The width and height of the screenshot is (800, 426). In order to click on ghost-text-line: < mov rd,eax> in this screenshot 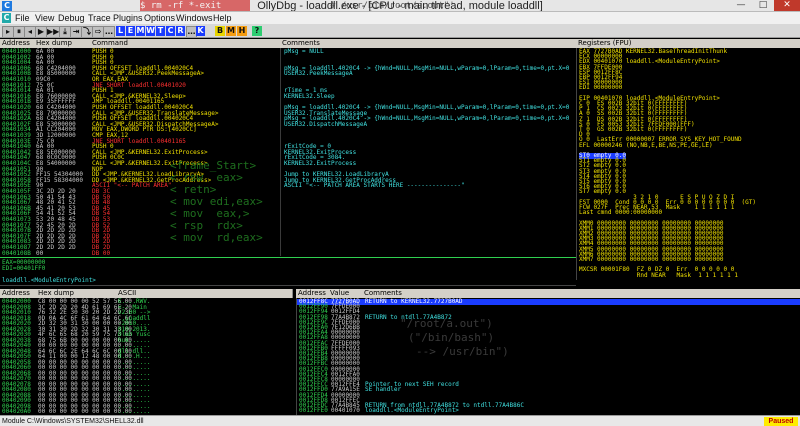, I will do `click(216, 237)`.